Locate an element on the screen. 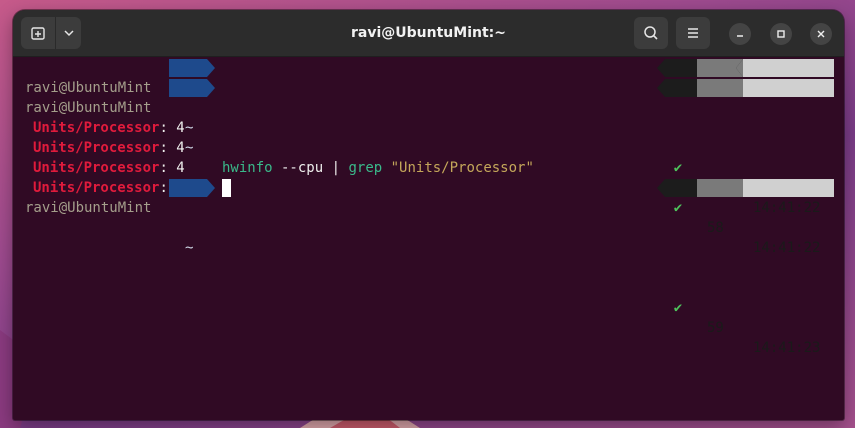 This screenshot has height=428, width=855. search-icon is located at coordinates (651, 33).